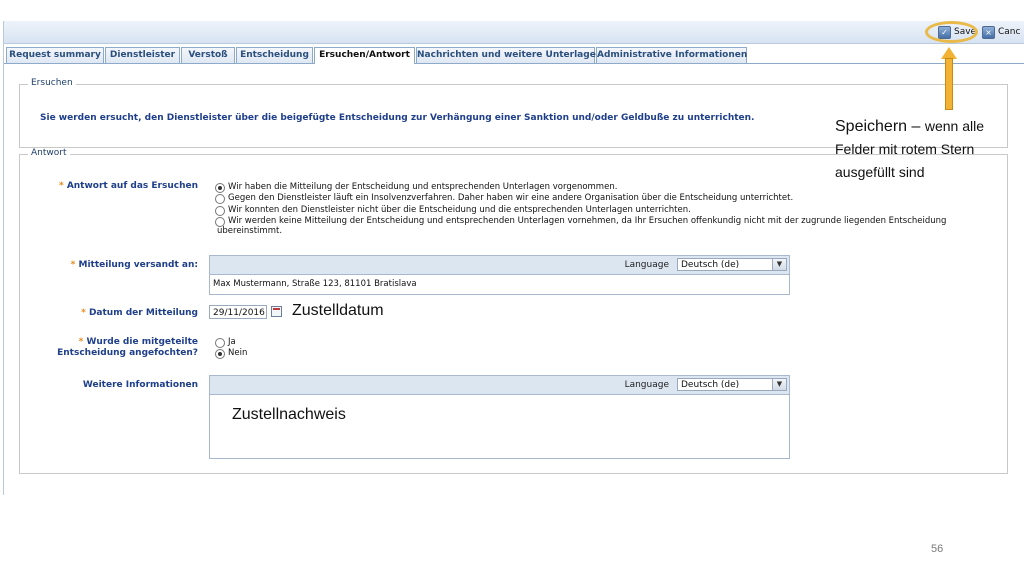  Describe the element at coordinates (276, 311) in the screenshot. I see `calendar-icon` at that location.